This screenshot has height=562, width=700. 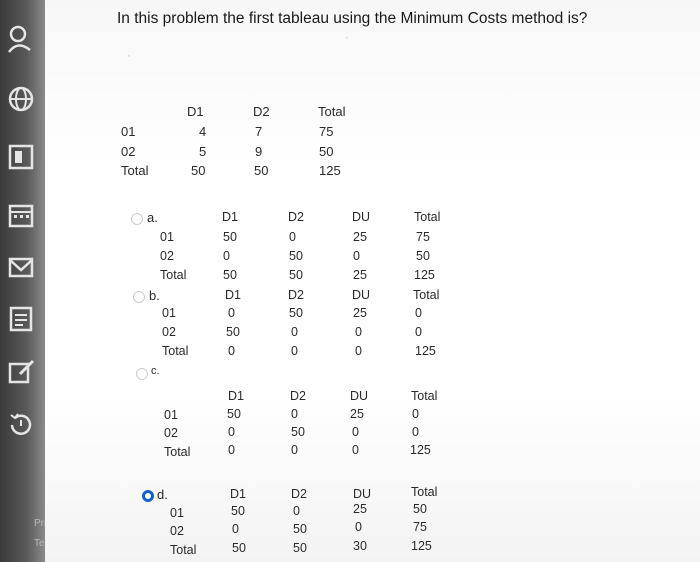 I want to click on inbox-icon, so click(x=21, y=269).